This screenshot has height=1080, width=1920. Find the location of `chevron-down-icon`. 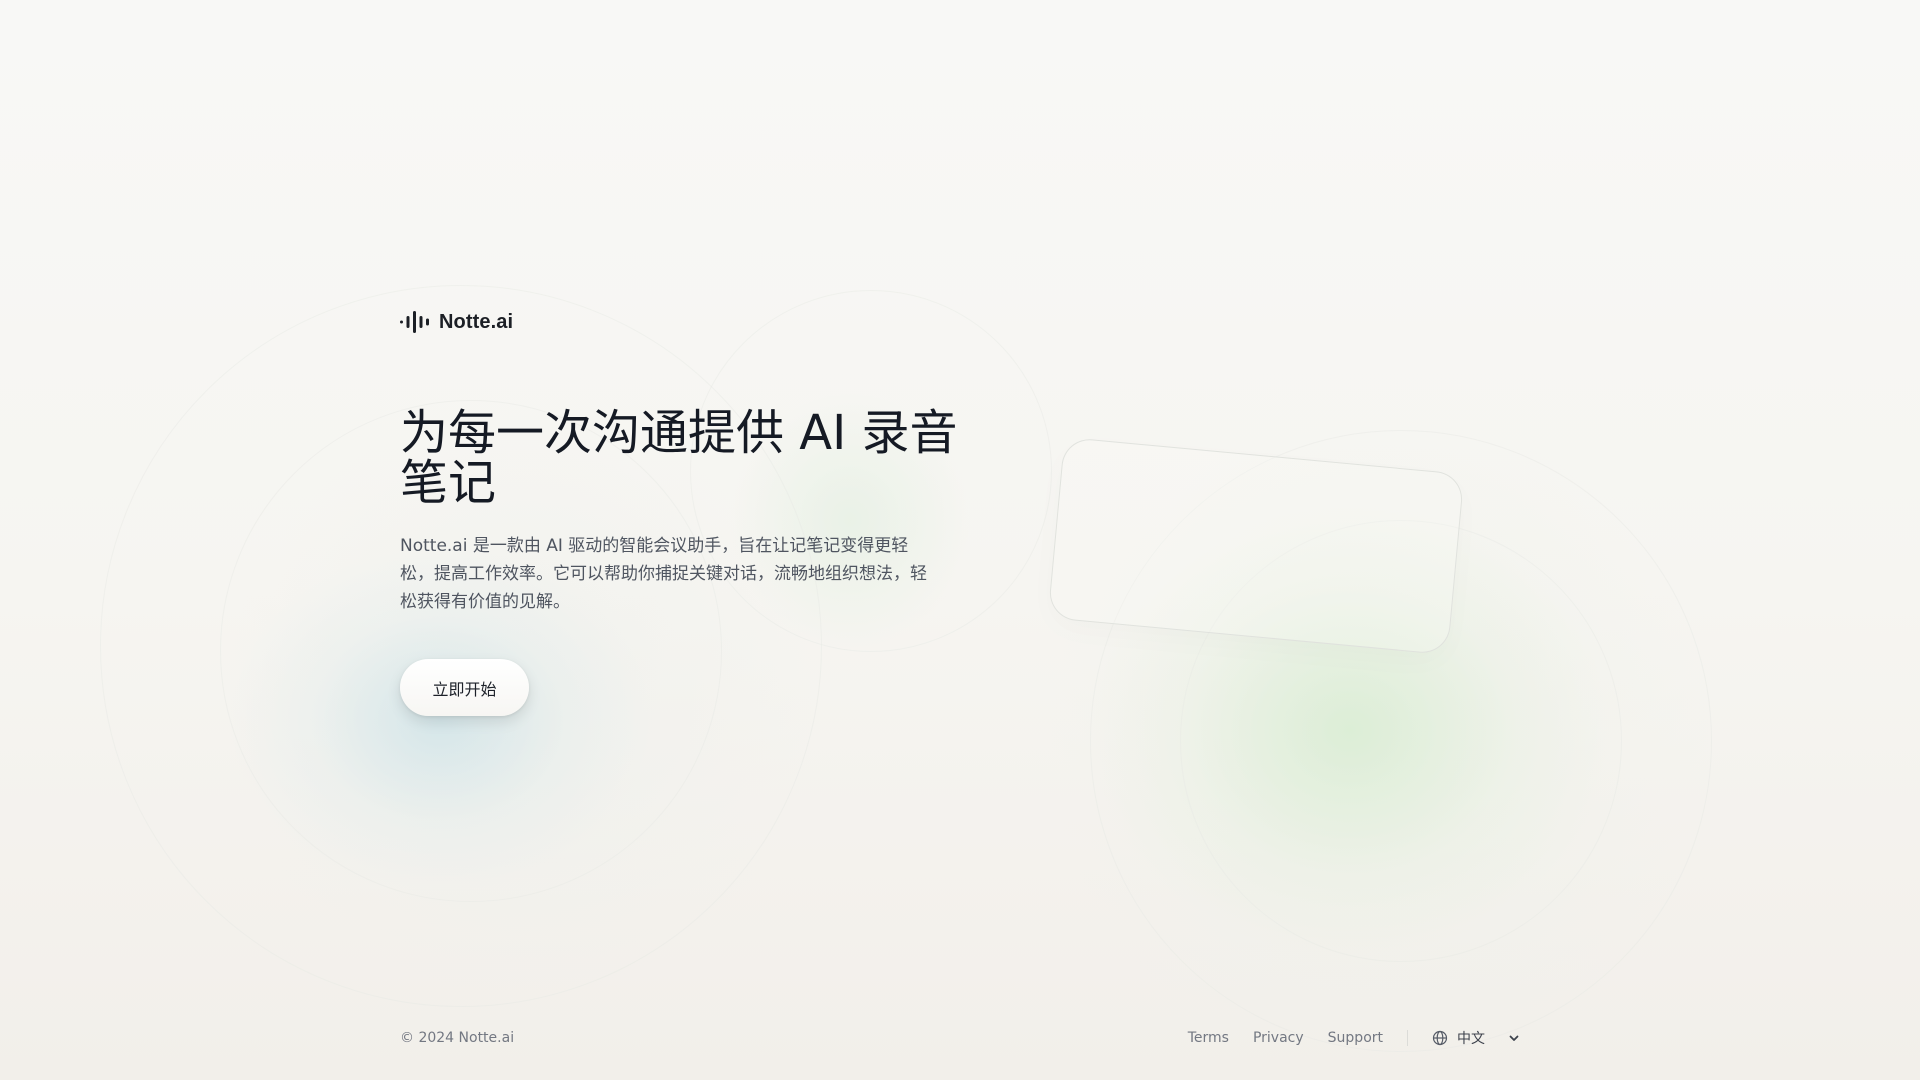

chevron-down-icon is located at coordinates (1514, 1038).